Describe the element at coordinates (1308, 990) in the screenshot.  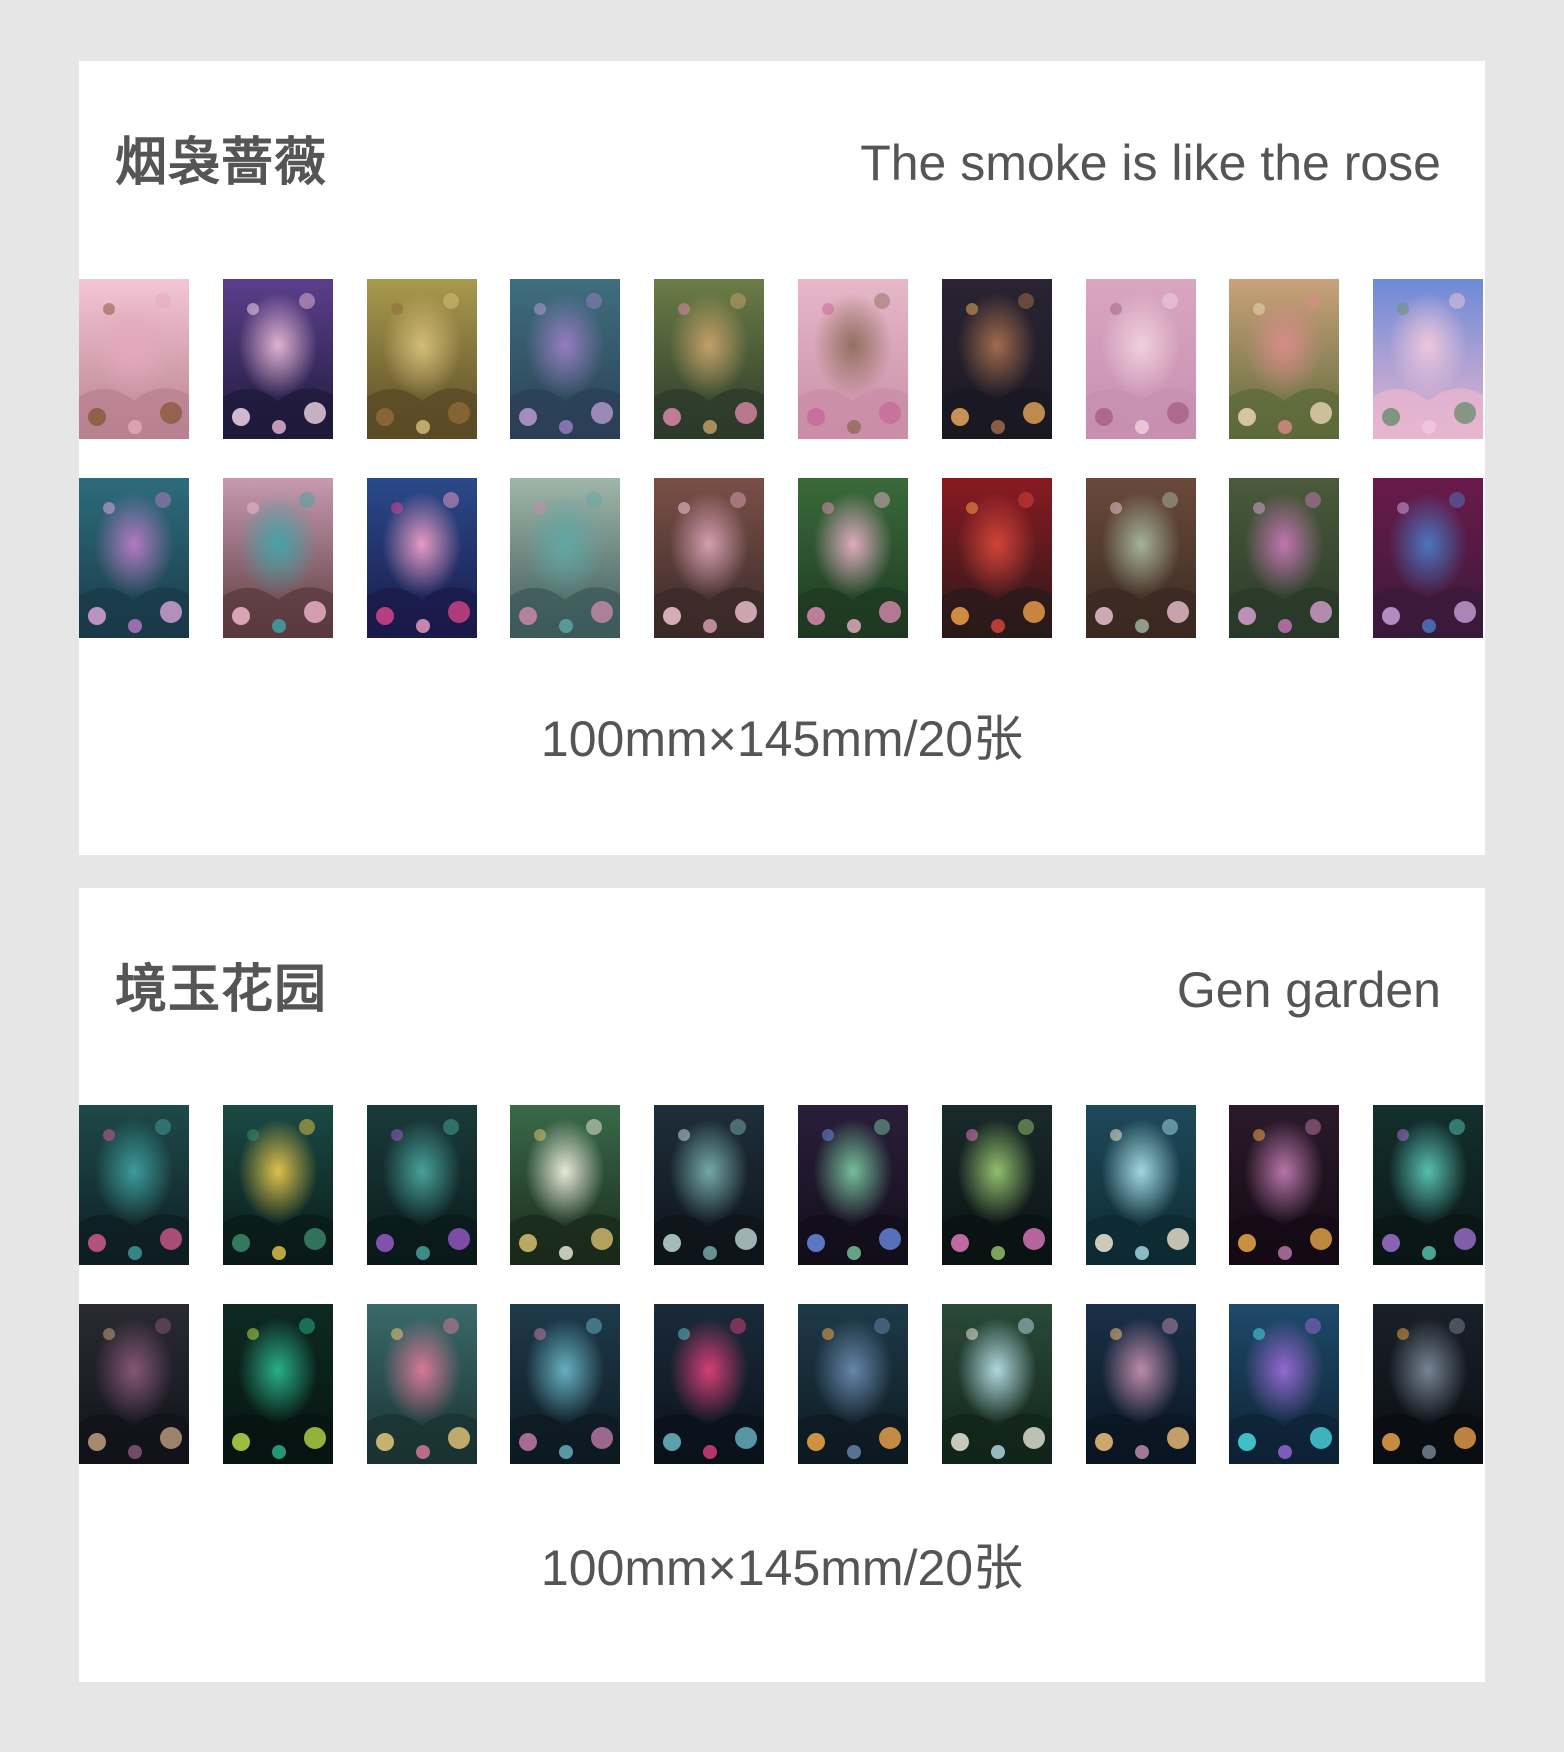
I see `set-title-english: Gen garden` at that location.